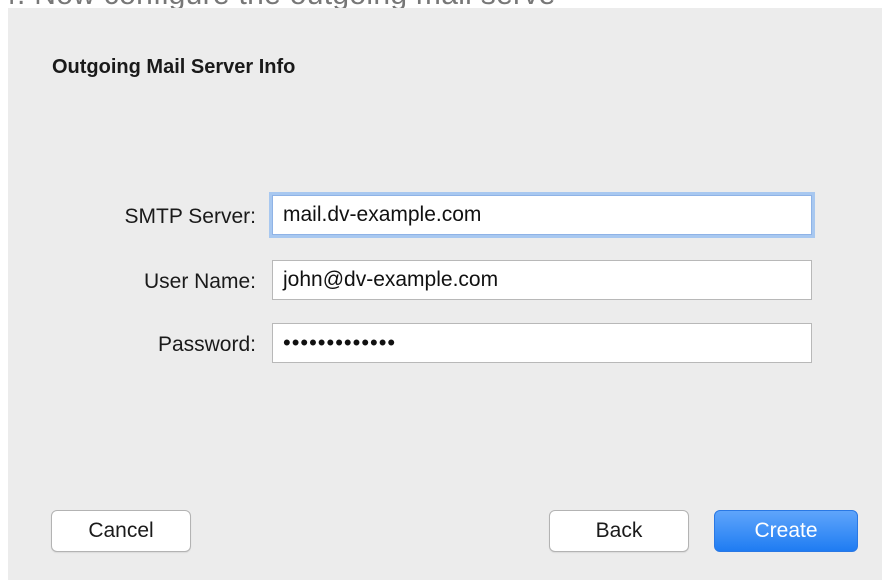  Describe the element at coordinates (382, 214) in the screenshot. I see `smtp-server-value: mail.dv-example.com` at that location.